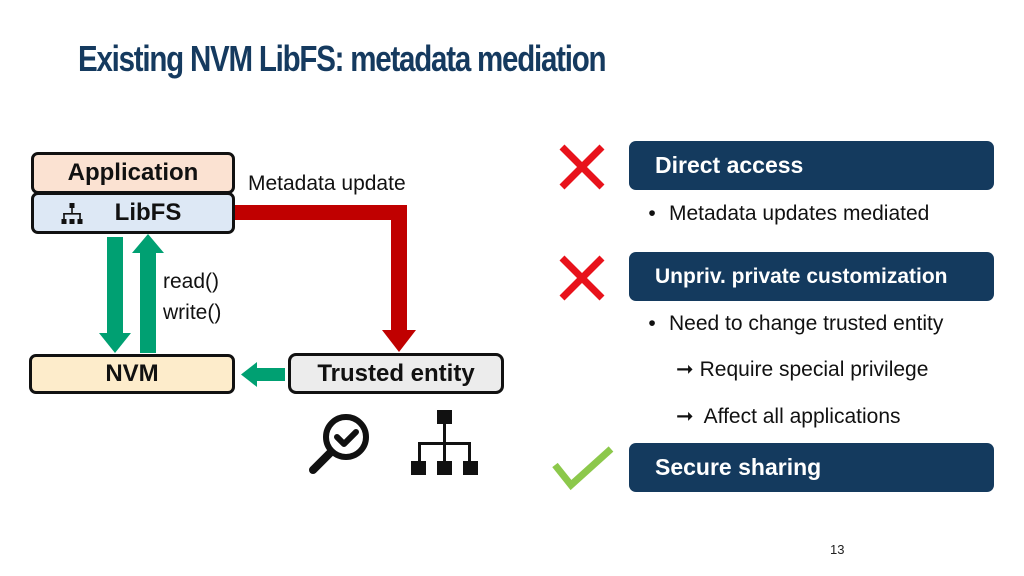 Image resolution: width=1024 pixels, height=576 pixels. I want to click on read-label: read(), so click(191, 281).